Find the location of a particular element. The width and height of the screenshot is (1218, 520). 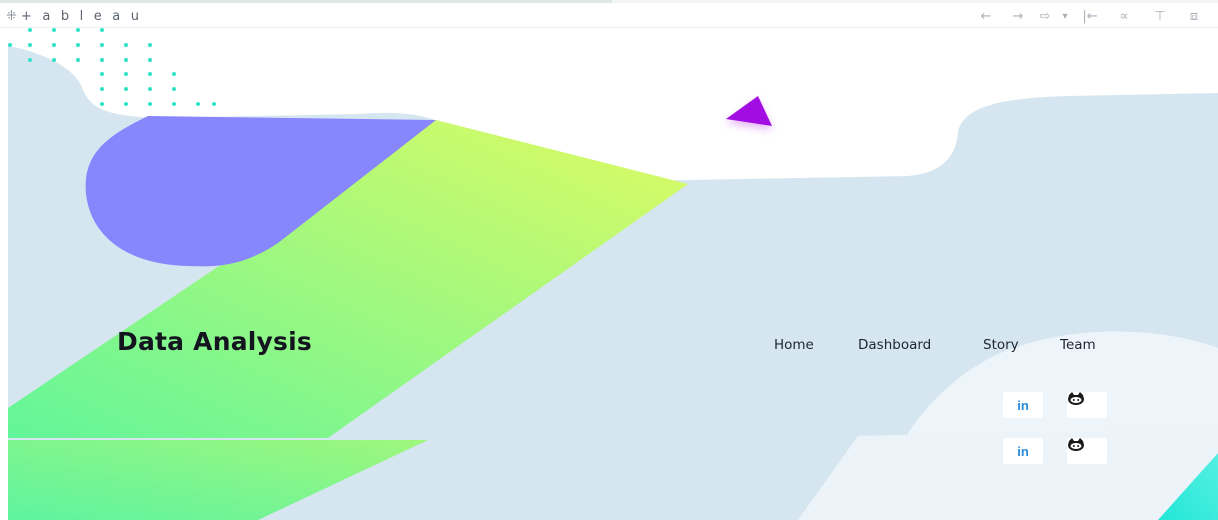

undo-icon: ← is located at coordinates (986, 16).